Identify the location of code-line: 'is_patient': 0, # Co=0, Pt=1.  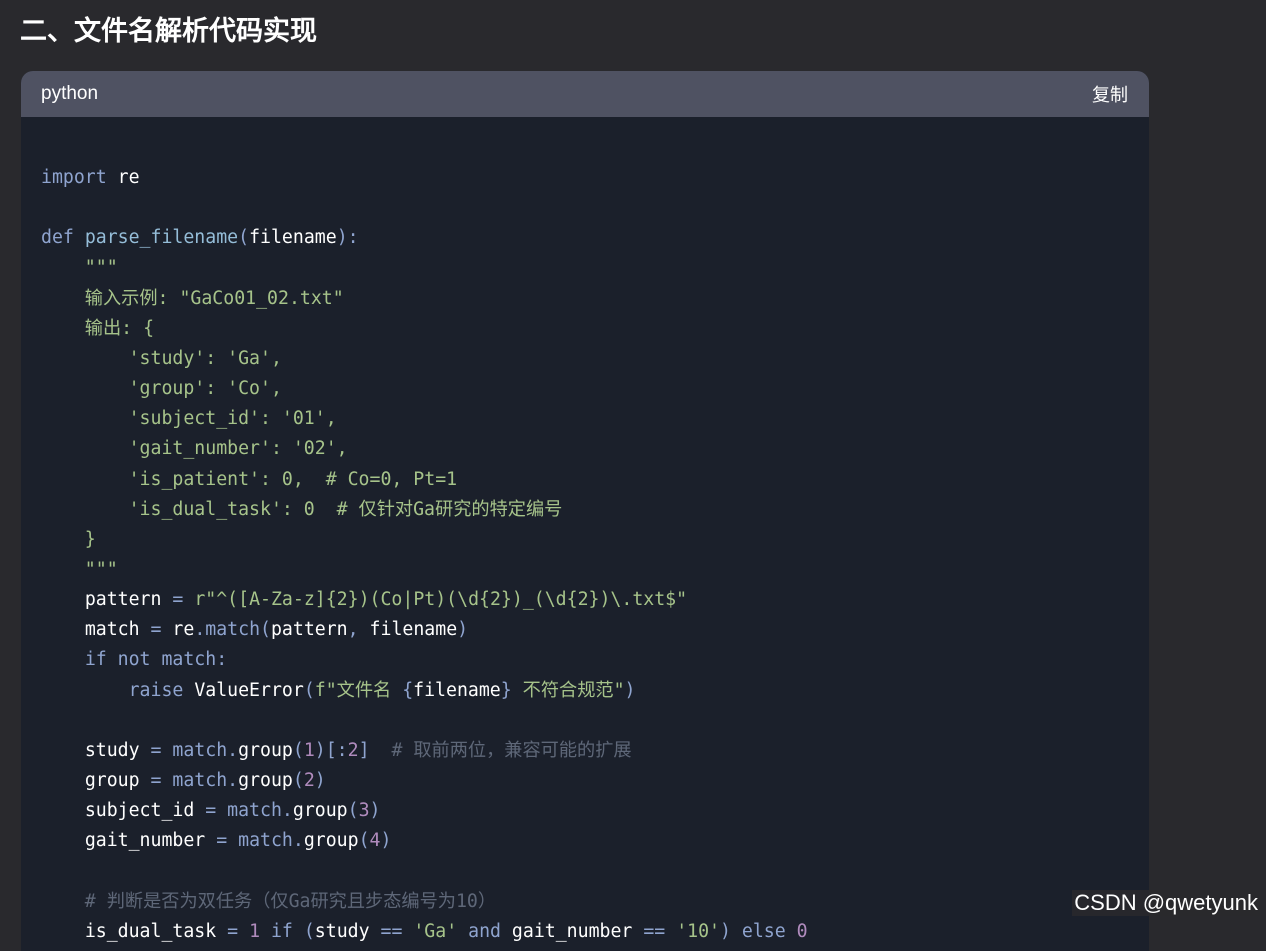
(249, 480).